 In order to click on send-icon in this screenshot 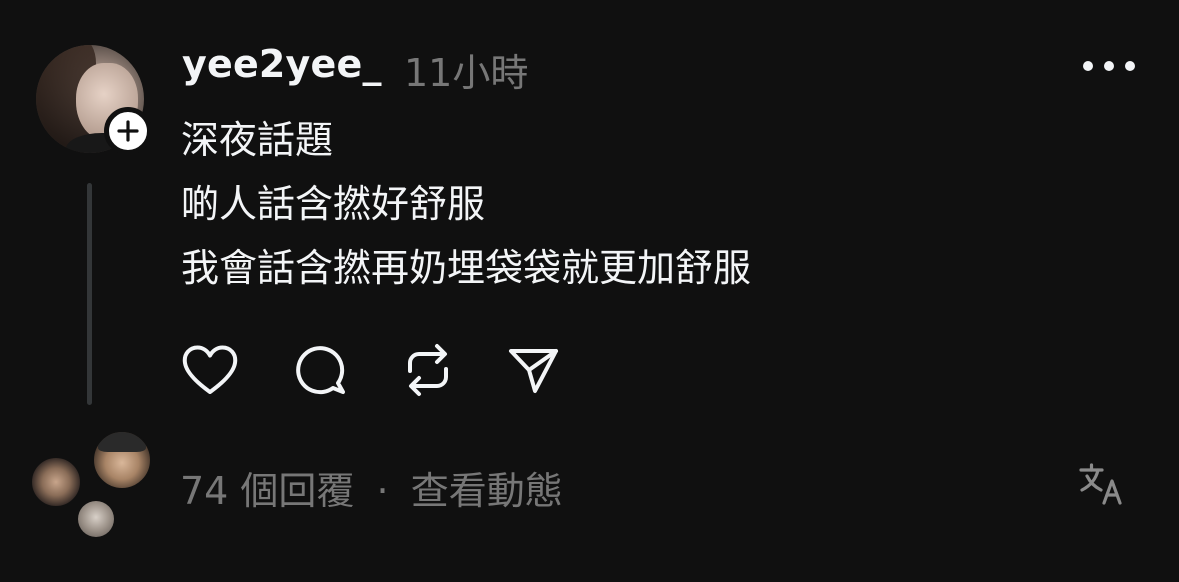, I will do `click(533, 371)`.